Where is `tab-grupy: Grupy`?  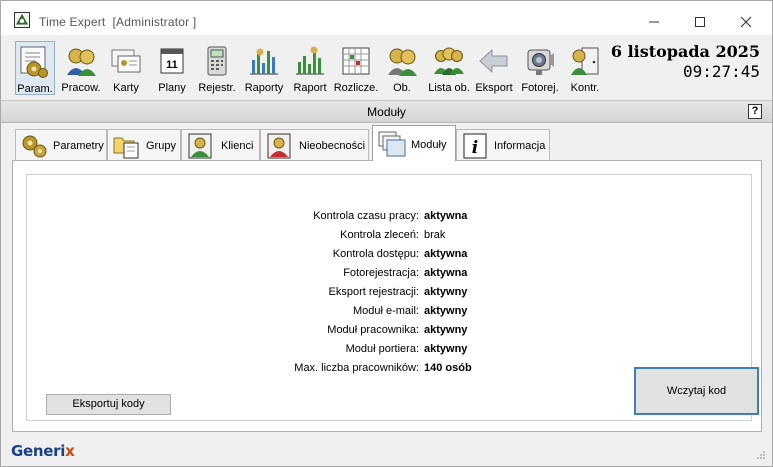 tab-grupy: Grupy is located at coordinates (144, 144).